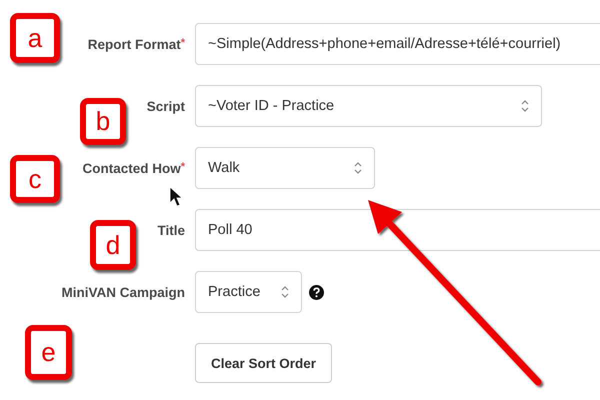 The width and height of the screenshot is (600, 400). I want to click on annotation-badge: d, so click(113, 245).